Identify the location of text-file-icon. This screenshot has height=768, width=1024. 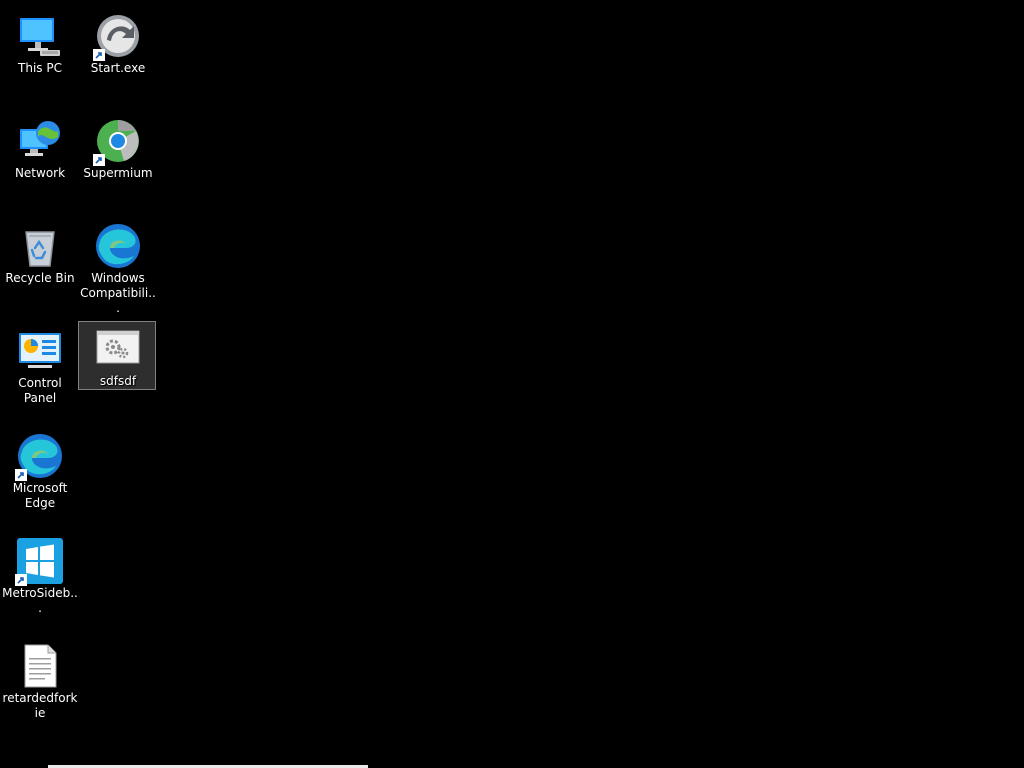
(40, 666).